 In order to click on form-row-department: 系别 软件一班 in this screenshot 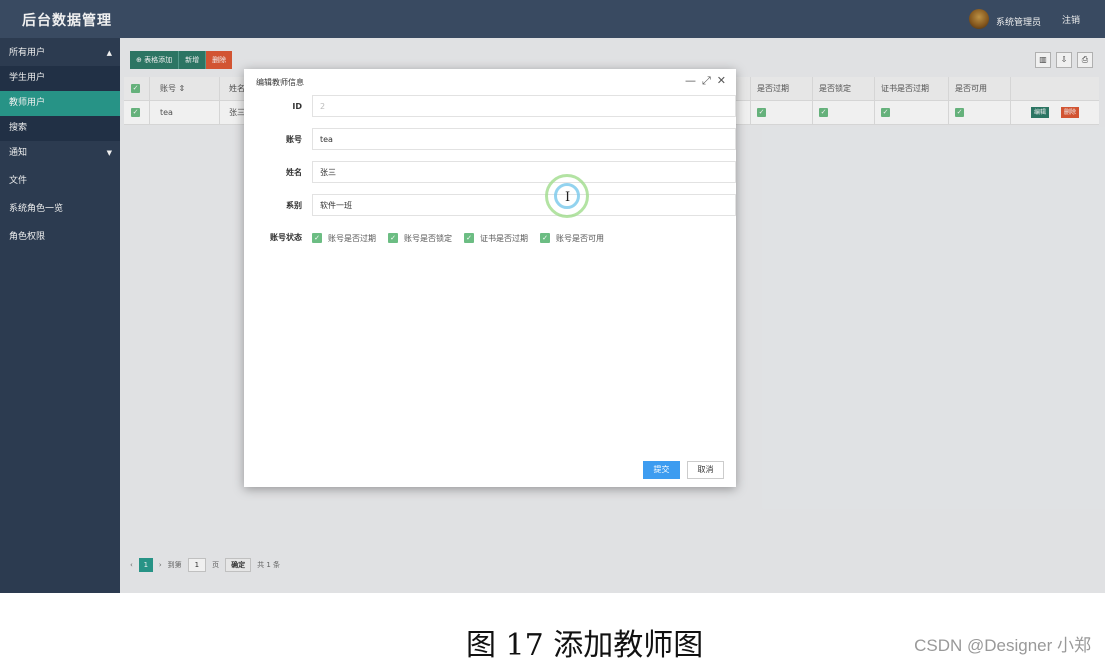, I will do `click(490, 206)`.